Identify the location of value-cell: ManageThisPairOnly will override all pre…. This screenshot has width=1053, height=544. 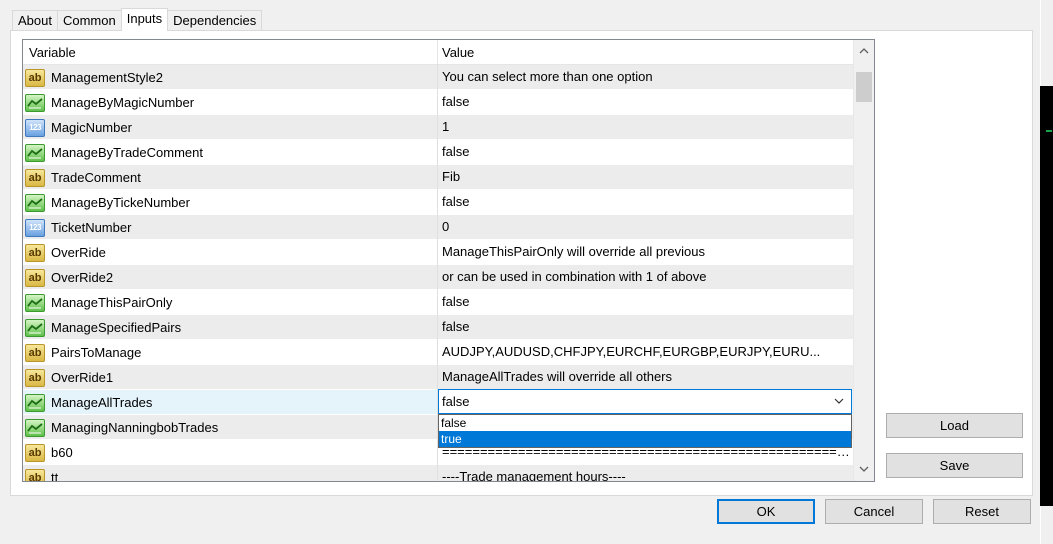
(645, 252).